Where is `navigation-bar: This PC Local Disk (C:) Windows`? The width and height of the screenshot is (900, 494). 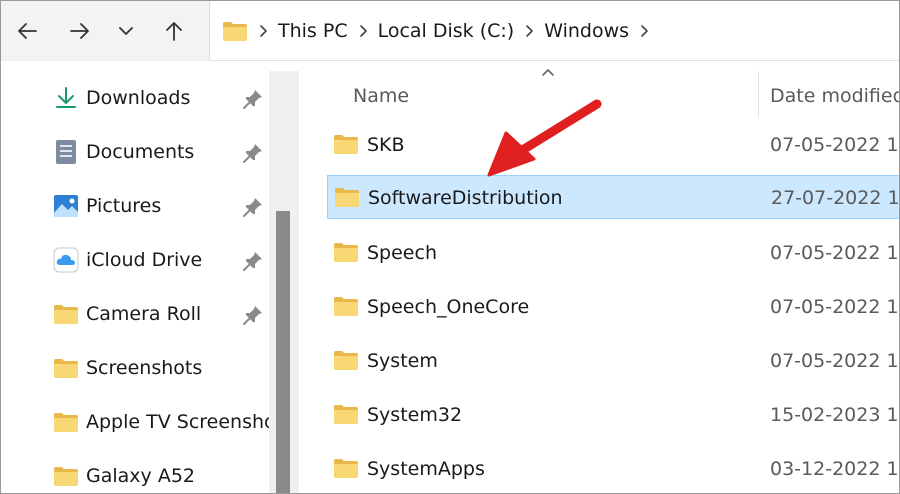 navigation-bar: This PC Local Disk (C:) Windows is located at coordinates (450, 31).